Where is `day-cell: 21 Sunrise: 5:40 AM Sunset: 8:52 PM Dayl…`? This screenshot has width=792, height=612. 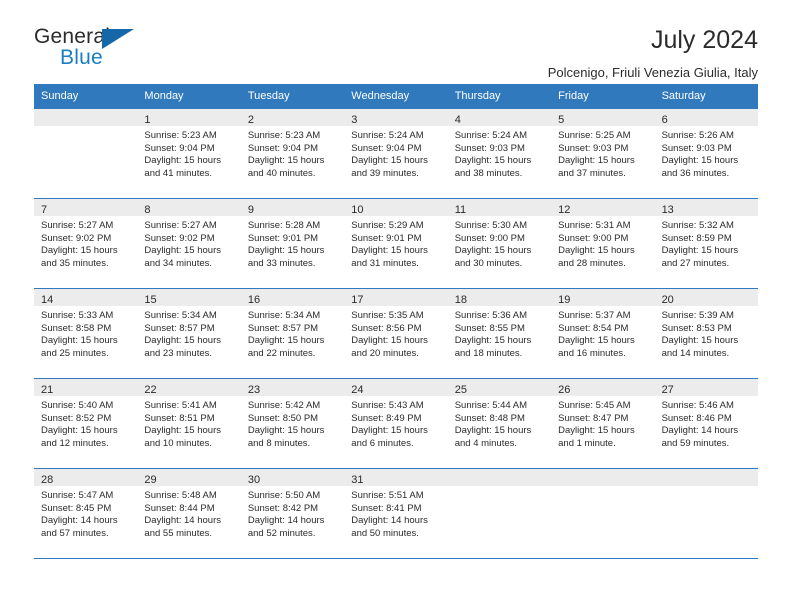
day-cell: 21 Sunrise: 5:40 AM Sunset: 8:52 PM Dayl… is located at coordinates (86, 424).